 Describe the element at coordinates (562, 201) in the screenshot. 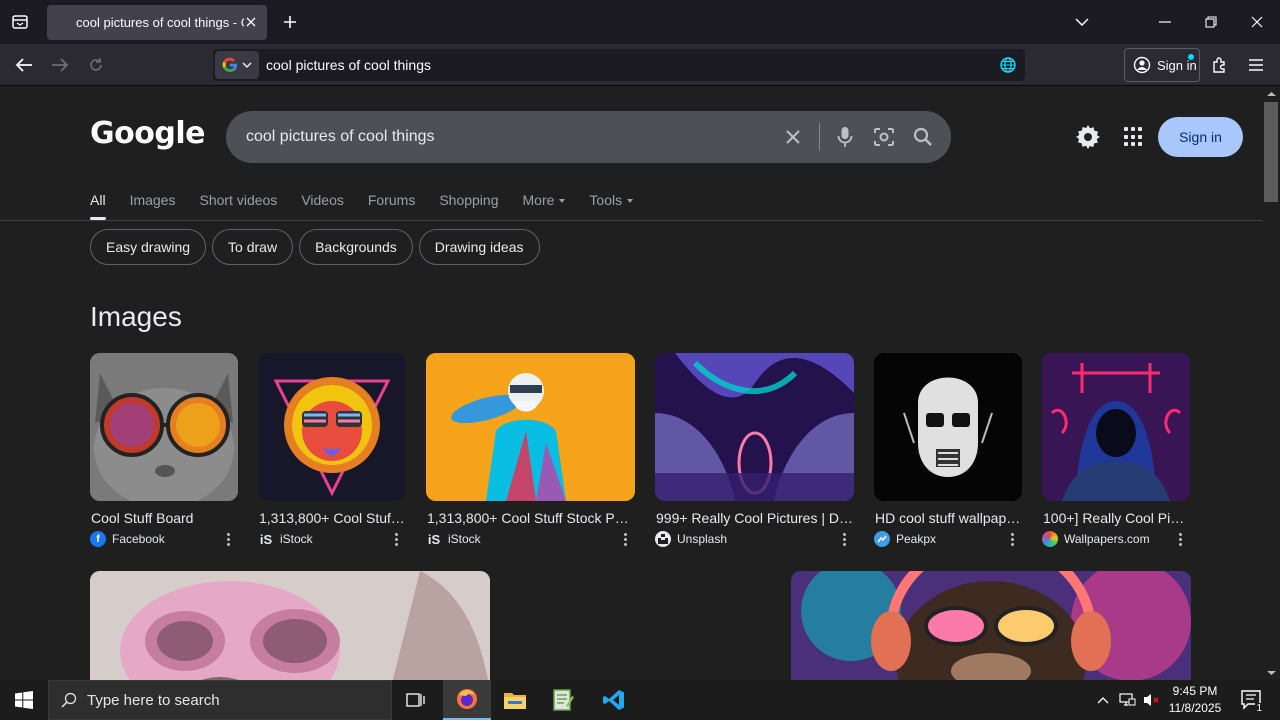

I see `caret-down-icon` at that location.